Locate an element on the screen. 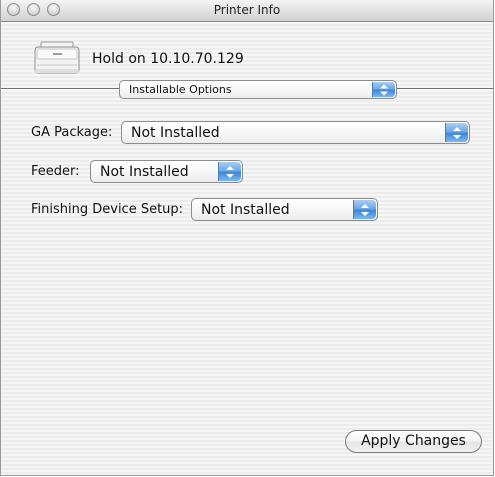  ga-package-value: Not Installed is located at coordinates (175, 132).